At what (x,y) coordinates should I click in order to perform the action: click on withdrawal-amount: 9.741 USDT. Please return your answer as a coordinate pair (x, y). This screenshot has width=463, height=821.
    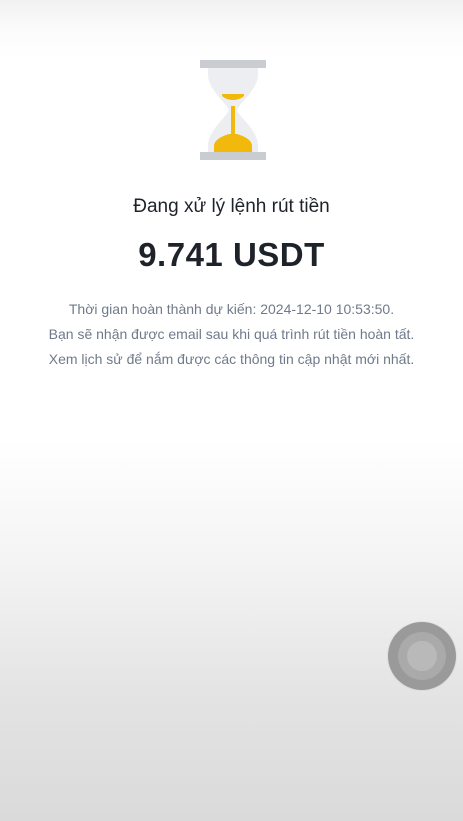
    Looking at the image, I should click on (231, 254).